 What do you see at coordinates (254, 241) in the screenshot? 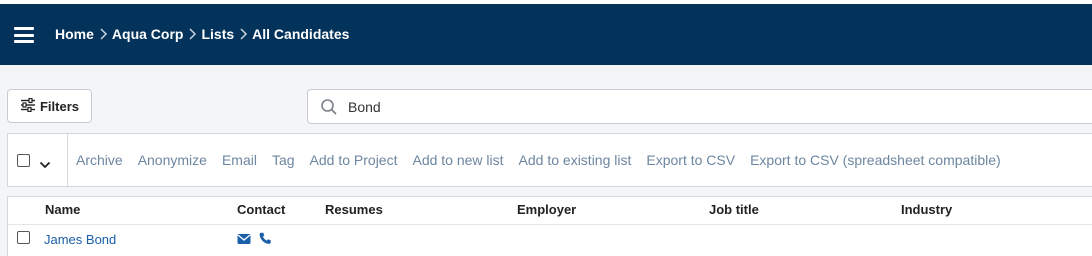
I see `contact-icons` at bounding box center [254, 241].